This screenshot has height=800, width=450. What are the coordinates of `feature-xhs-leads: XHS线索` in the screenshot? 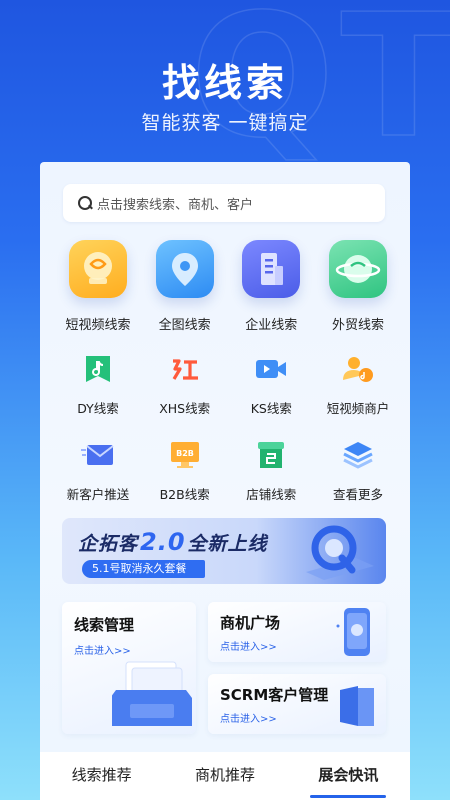 It's located at (185, 384).